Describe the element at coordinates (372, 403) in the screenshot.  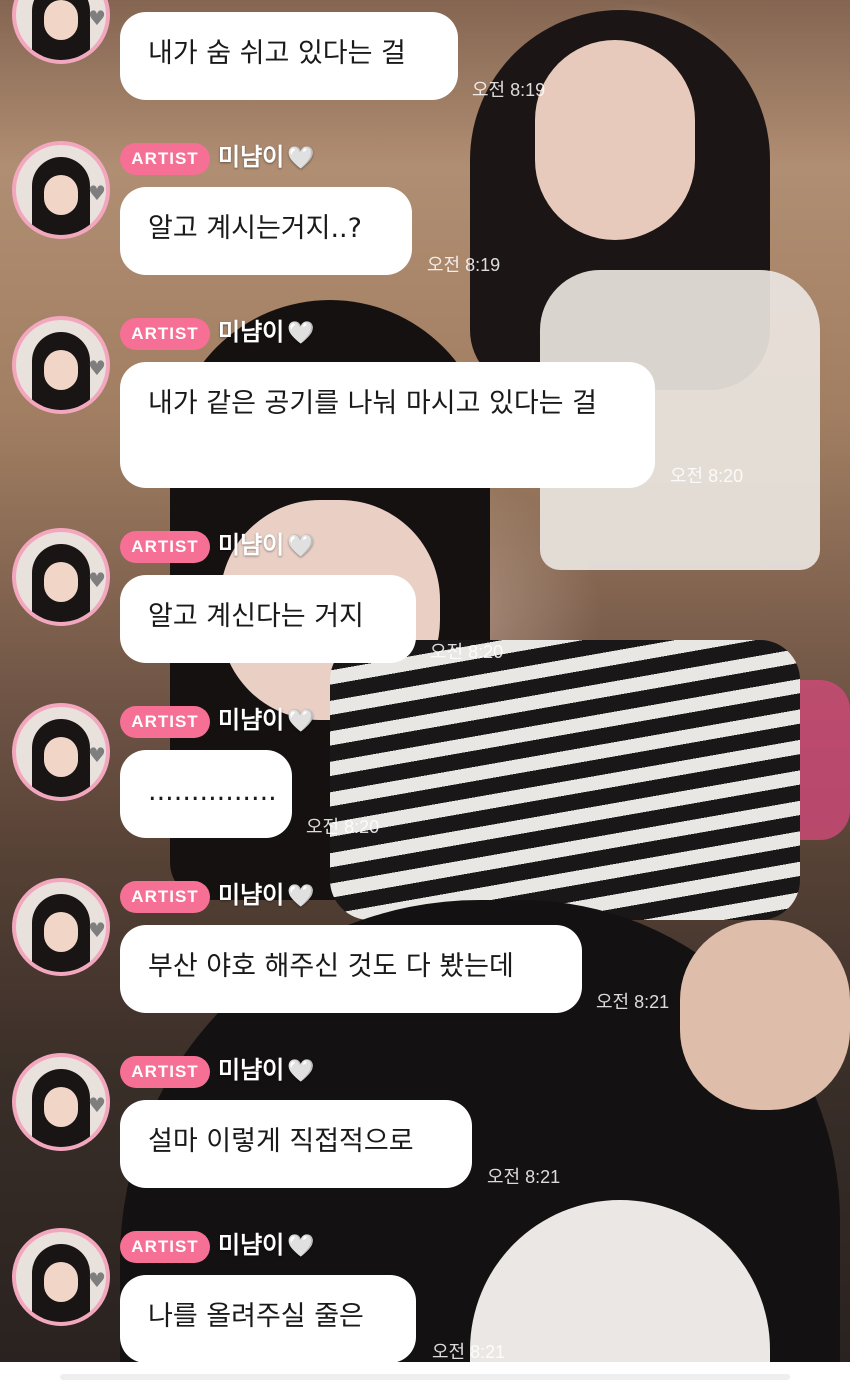
I see `message-text: 내가 같은 공기를 나눠 마시고 있다는 걸` at that location.